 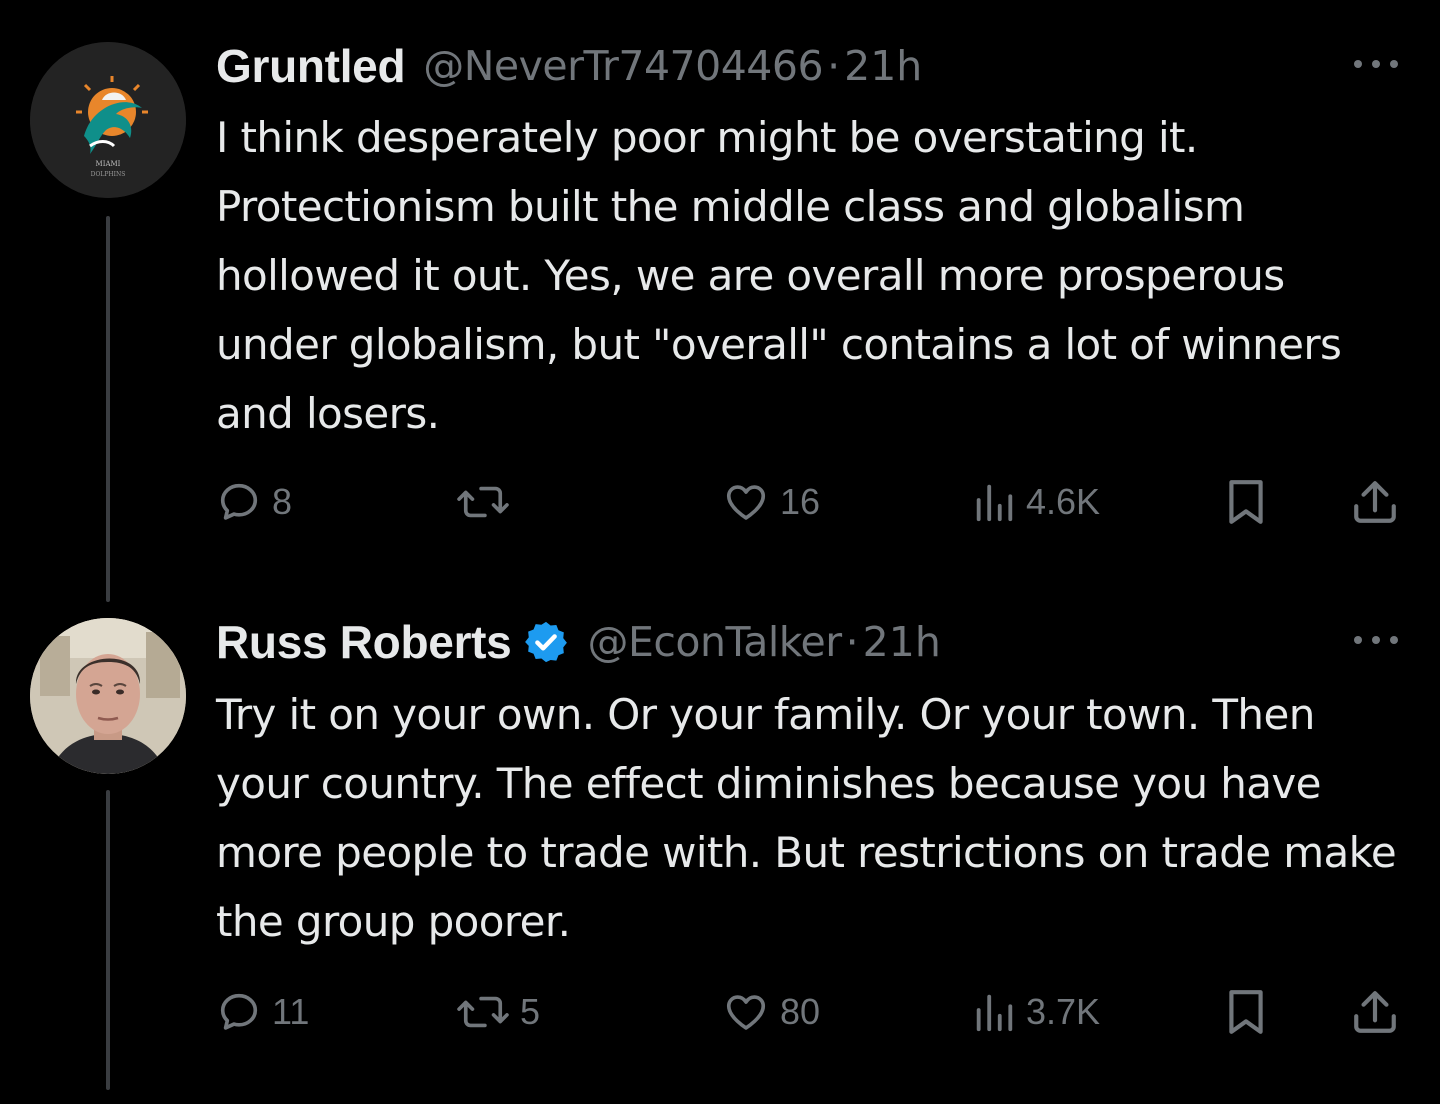 I want to click on like-count: 16, so click(x=800, y=501).